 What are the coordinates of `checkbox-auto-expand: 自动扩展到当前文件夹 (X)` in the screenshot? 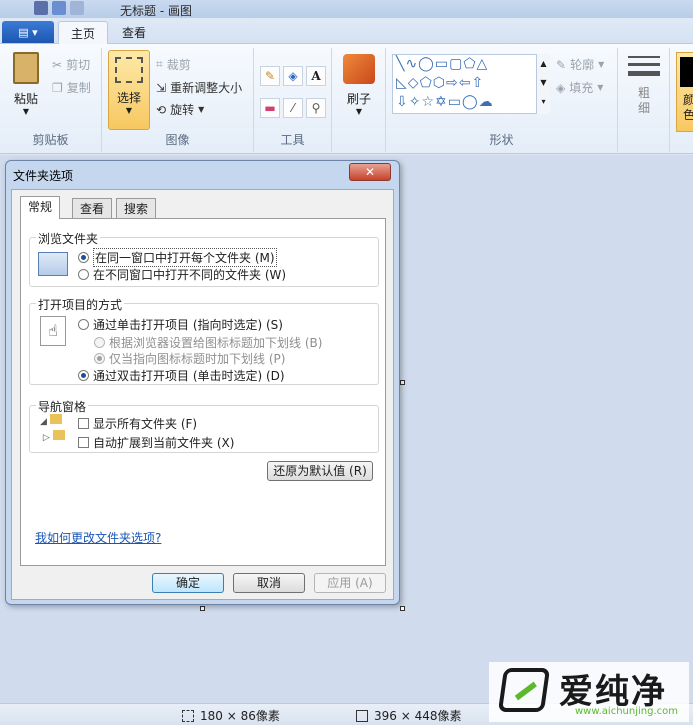 It's located at (156, 442).